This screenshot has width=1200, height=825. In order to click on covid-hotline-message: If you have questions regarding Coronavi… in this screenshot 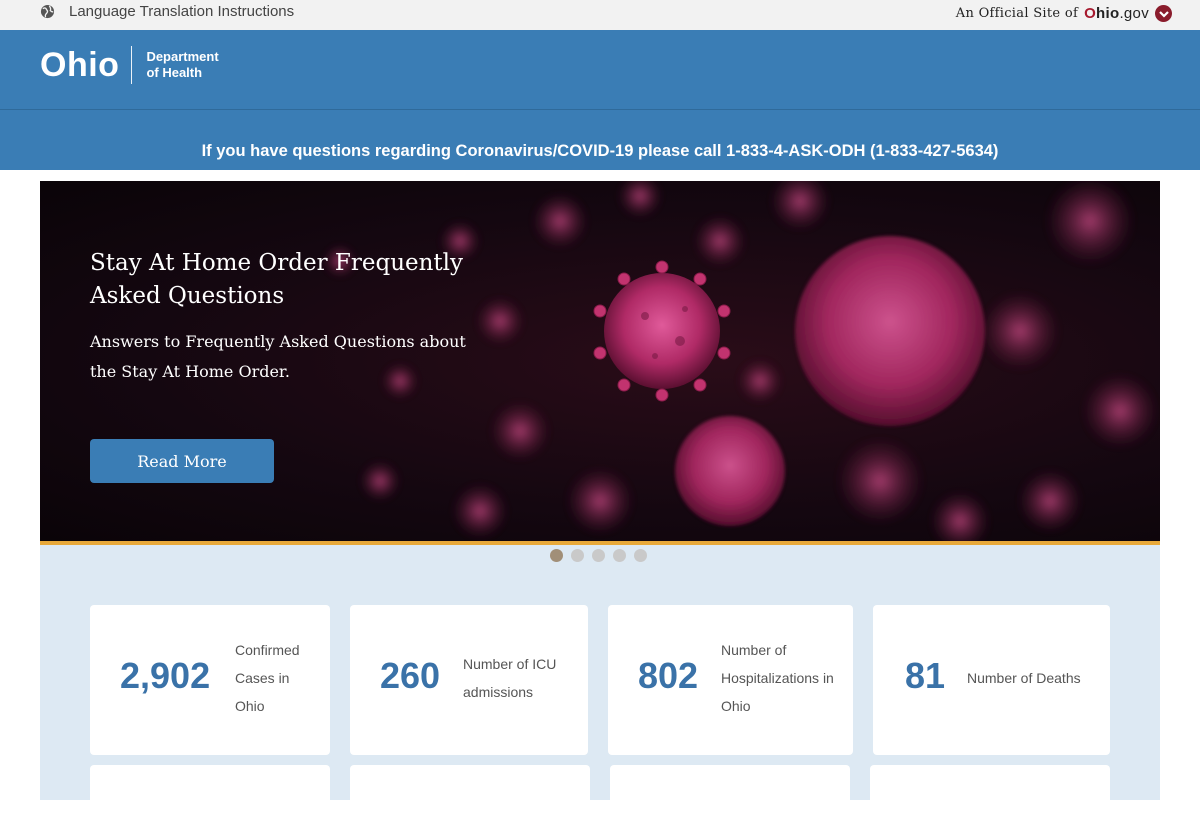, I will do `click(600, 151)`.